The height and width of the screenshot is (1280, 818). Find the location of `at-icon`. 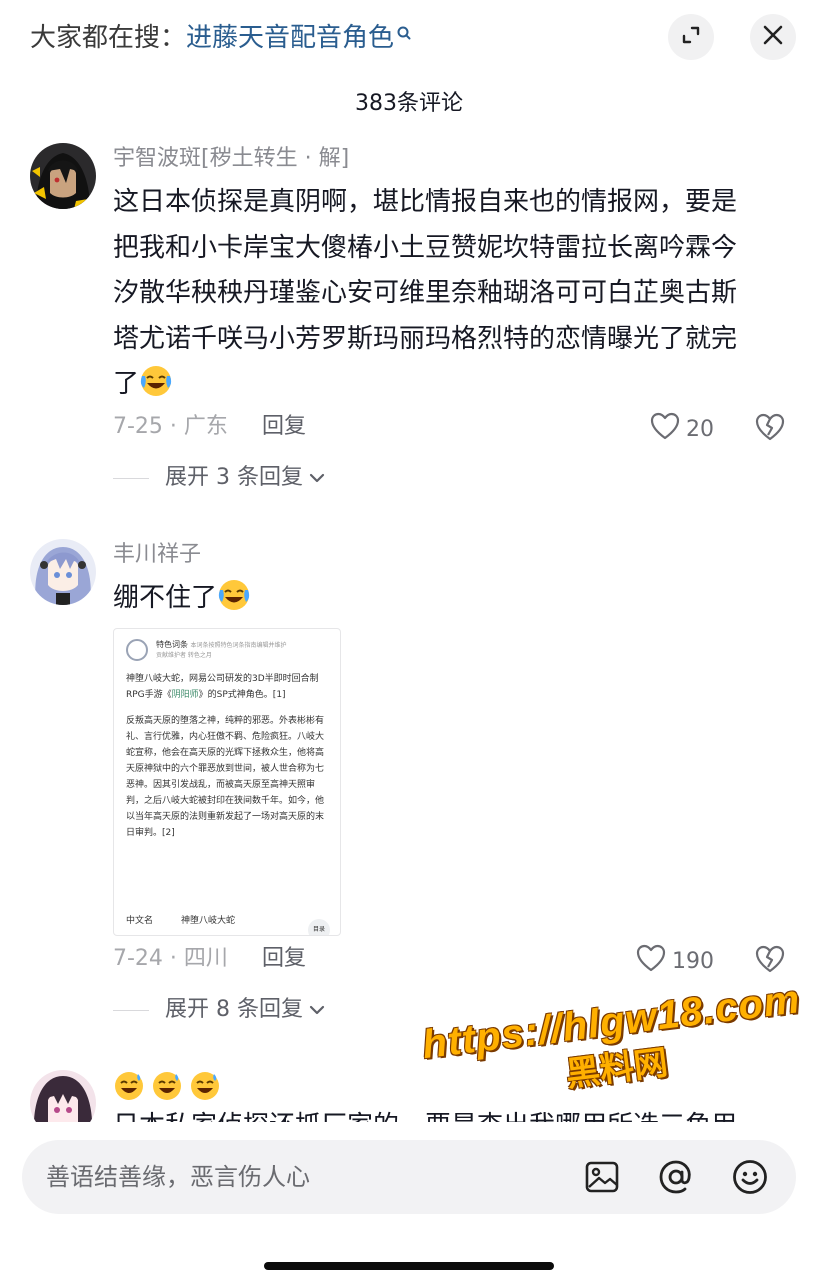

at-icon is located at coordinates (676, 1177).